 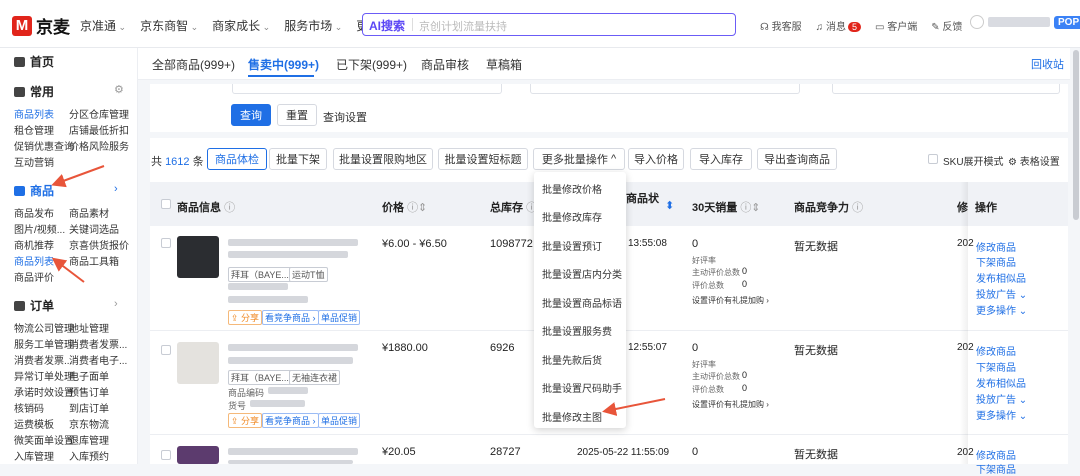 What do you see at coordinates (483, 159) in the screenshot?
I see `batch-short-title-button: 批量设置短标题` at bounding box center [483, 159].